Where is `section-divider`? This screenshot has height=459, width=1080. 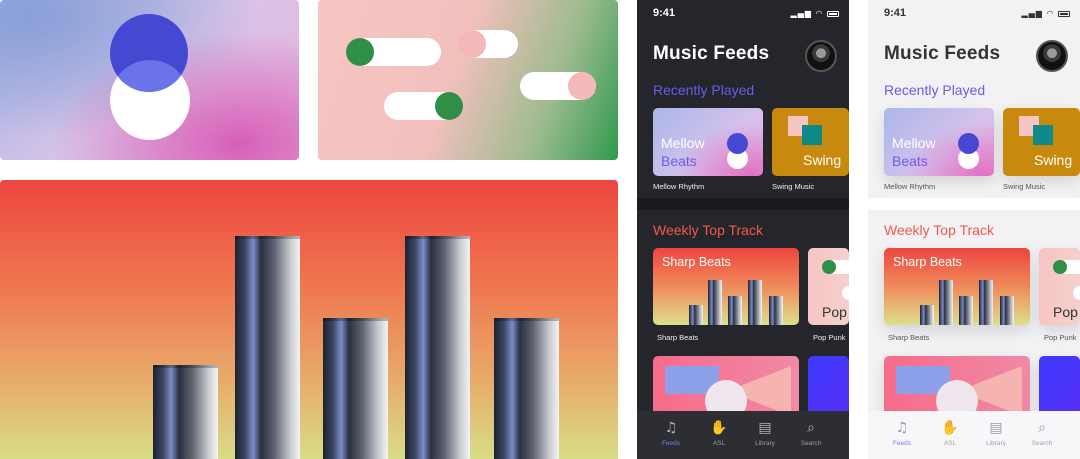
section-divider is located at coordinates (974, 204).